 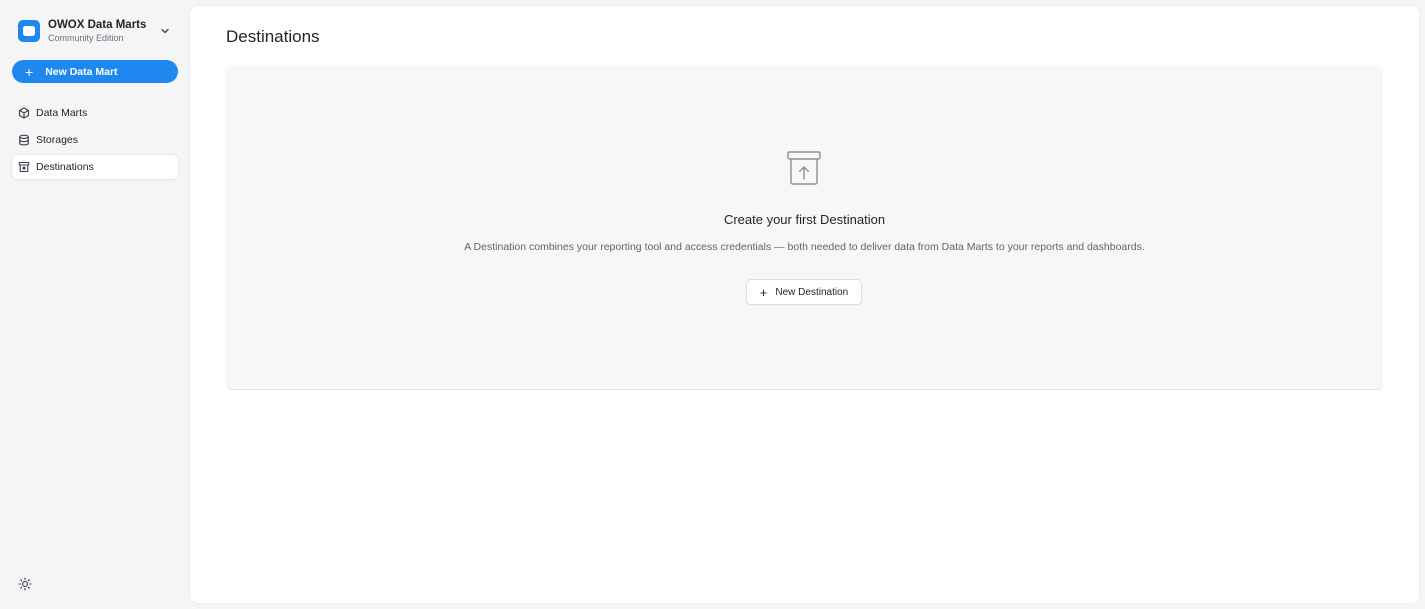 I want to click on workspace-switcher: OWOX Data Marts Community Edition, so click(x=95, y=31).